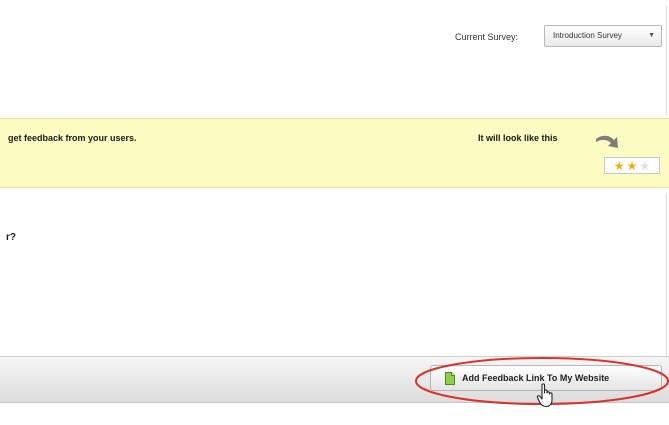 The image size is (669, 425). Describe the element at coordinates (334, 379) in the screenshot. I see `footer-toolbar: Add Feedback Link To My Website` at that location.